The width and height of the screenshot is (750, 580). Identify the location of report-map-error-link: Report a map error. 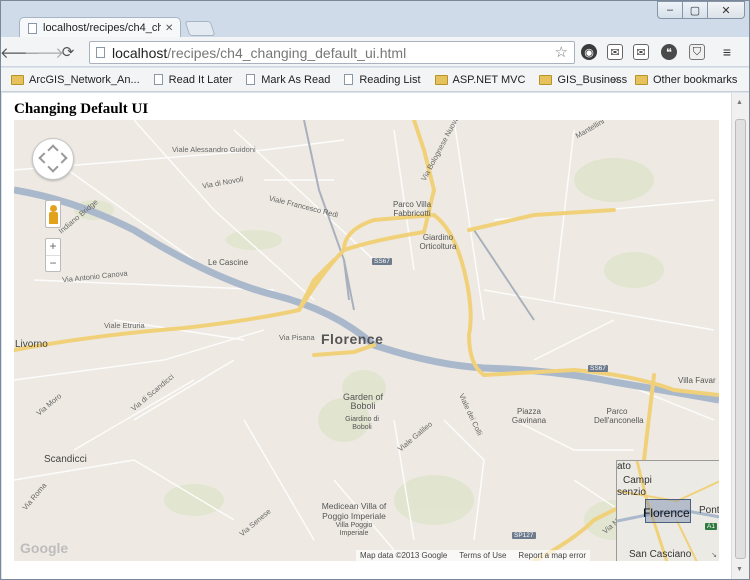
(552, 556).